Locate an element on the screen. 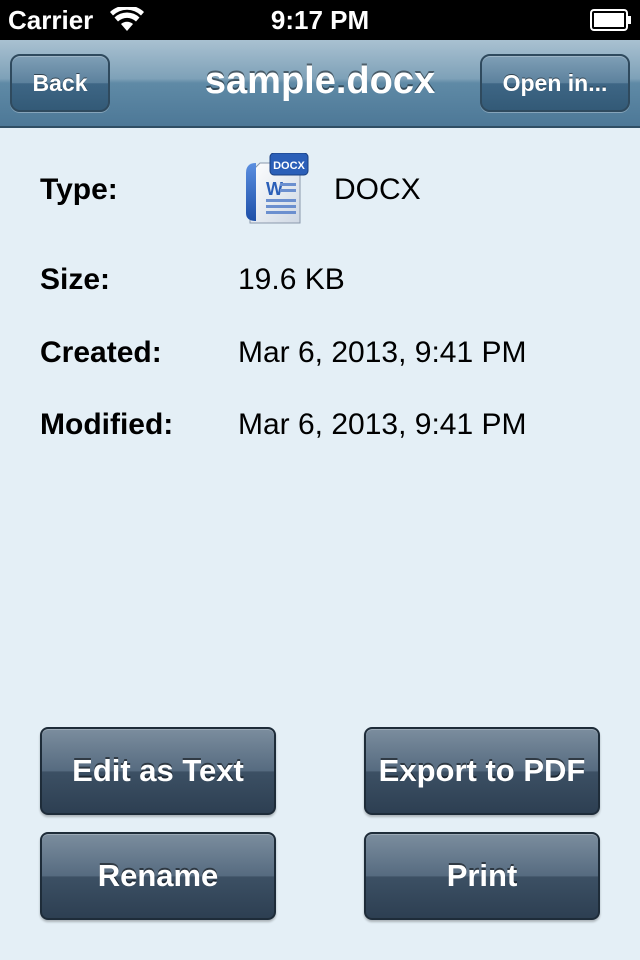 The width and height of the screenshot is (640, 960). created-value: Mar 6, 2013, 9:41 PM is located at coordinates (382, 352).